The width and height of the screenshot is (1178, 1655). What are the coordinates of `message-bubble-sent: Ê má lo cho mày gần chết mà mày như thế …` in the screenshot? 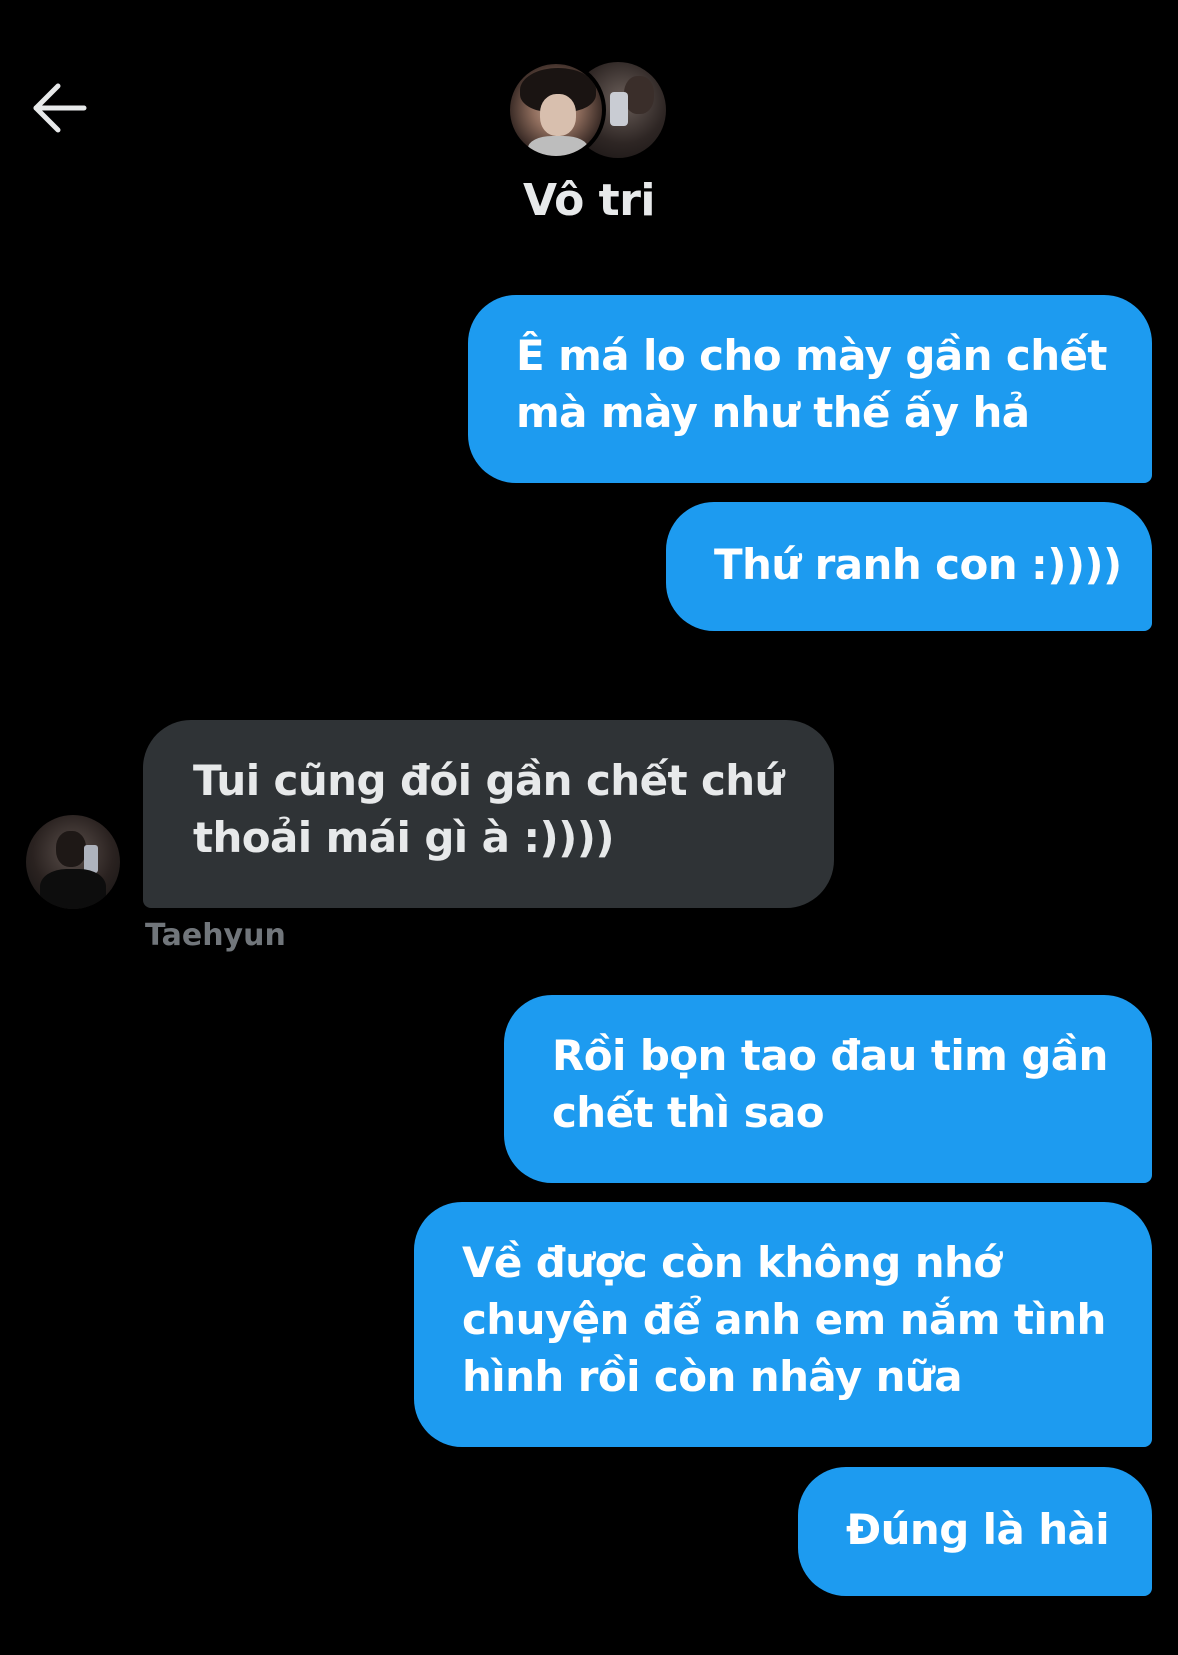 It's located at (810, 389).